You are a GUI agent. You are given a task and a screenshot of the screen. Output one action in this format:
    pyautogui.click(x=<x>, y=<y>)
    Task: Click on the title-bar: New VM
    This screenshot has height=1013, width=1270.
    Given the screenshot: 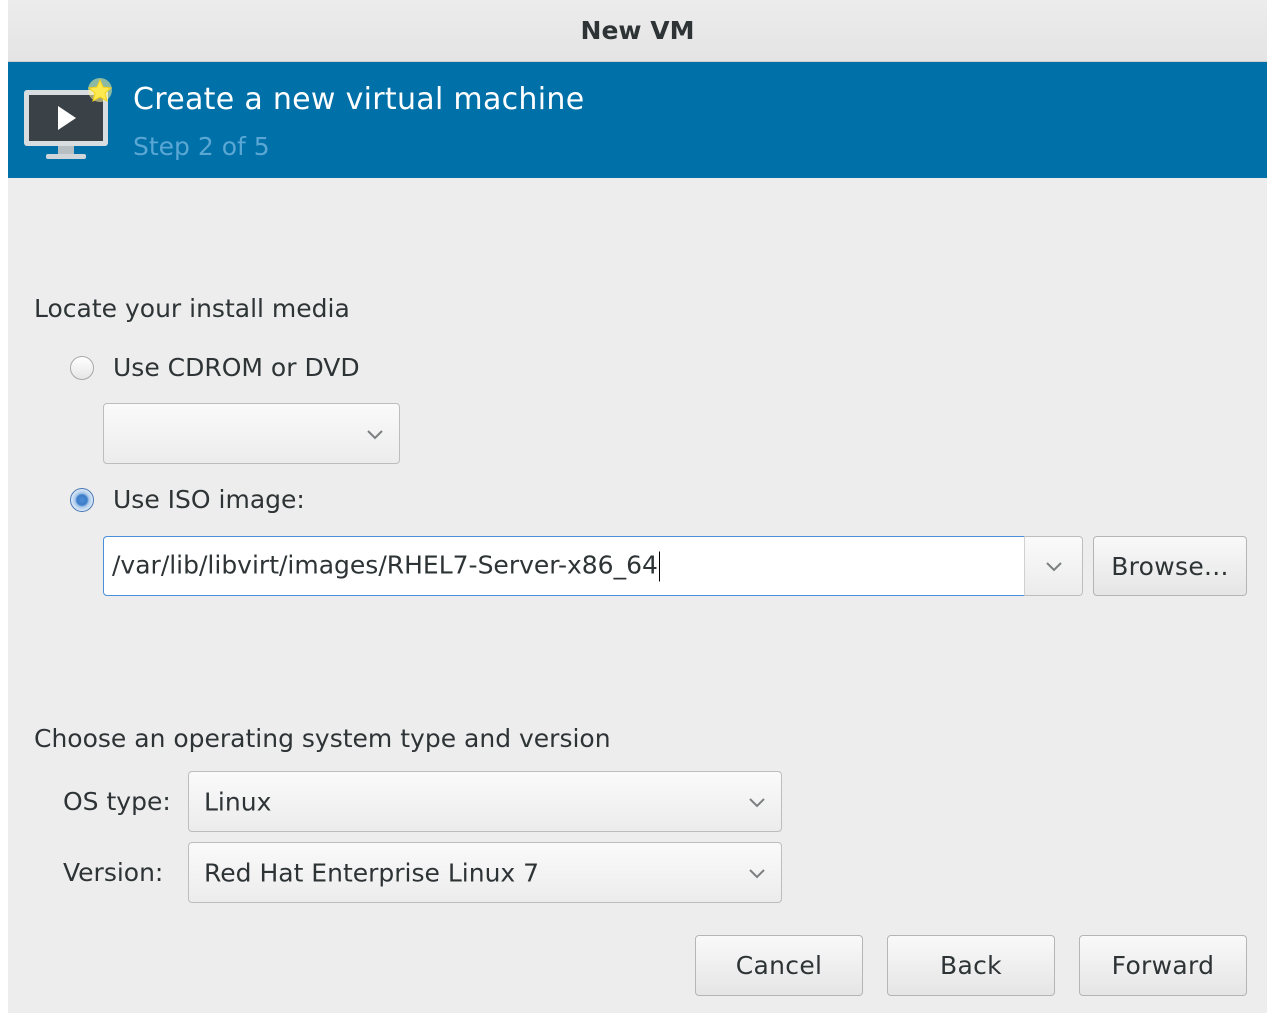 What is the action you would take?
    pyautogui.click(x=637, y=31)
    